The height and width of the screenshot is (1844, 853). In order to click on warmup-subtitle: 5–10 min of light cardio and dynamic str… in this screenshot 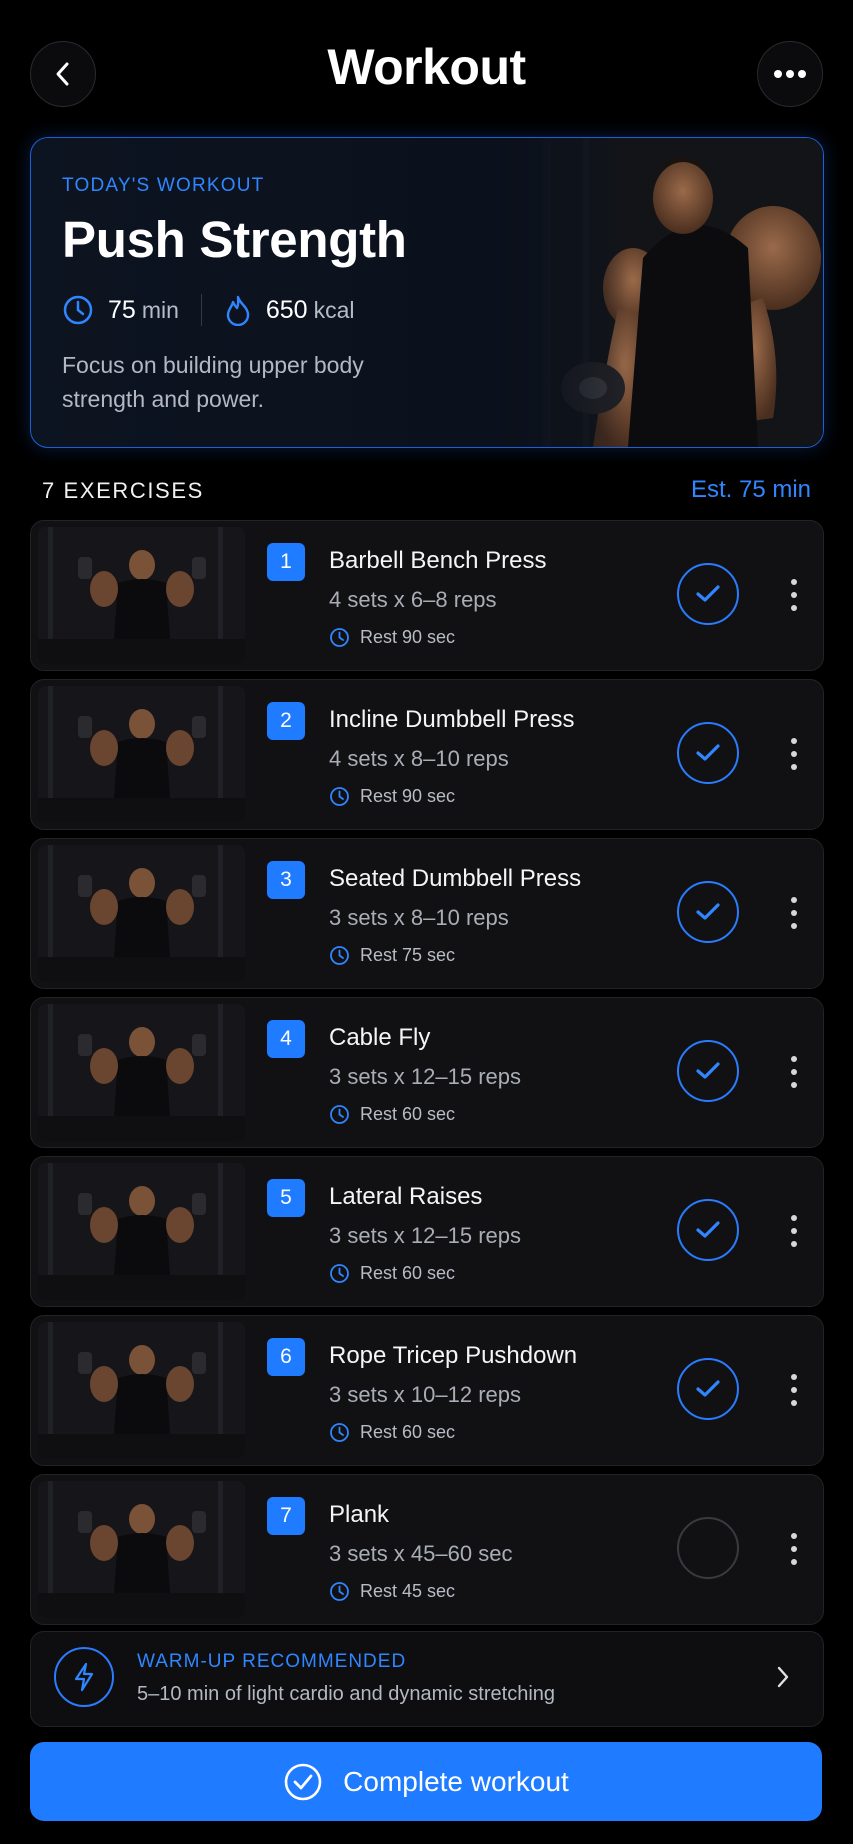, I will do `click(346, 1694)`.